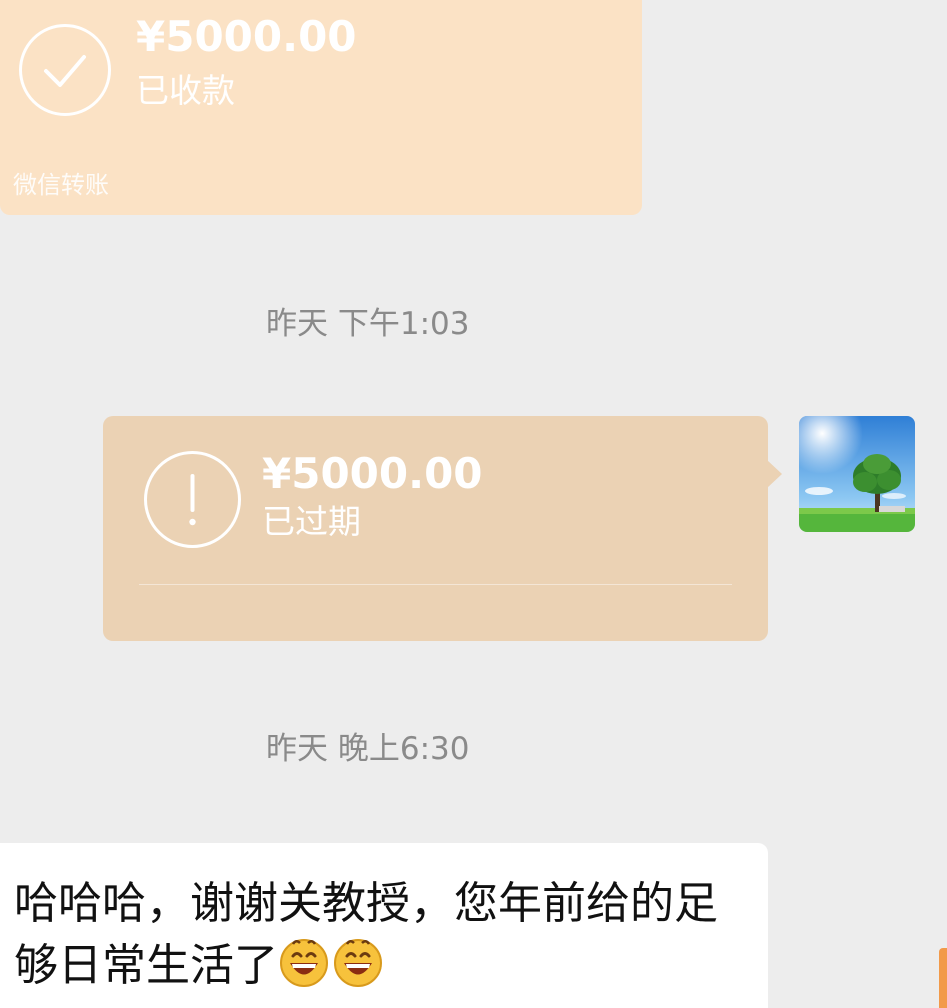 This screenshot has width=947, height=1008. Describe the element at coordinates (321, 107) in the screenshot. I see `transfer-card-received: ¥5000.00 已收款 微信转账` at that location.